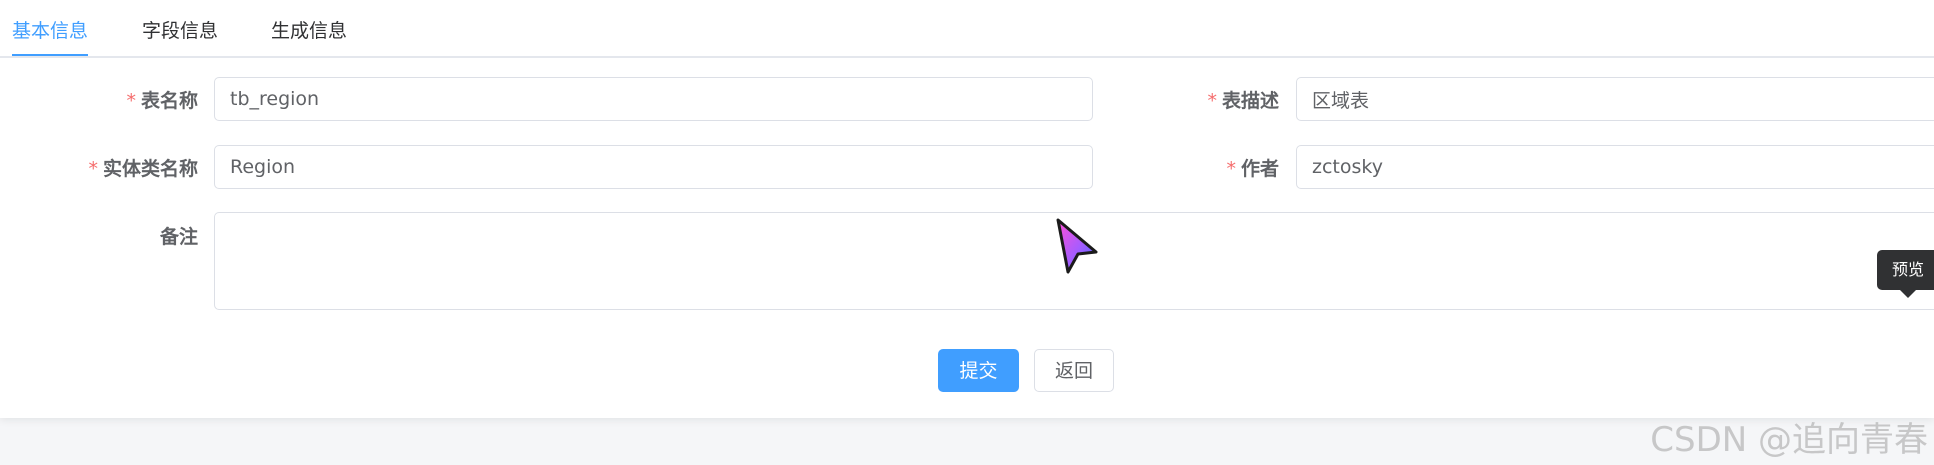 The image size is (1934, 465). What do you see at coordinates (309, 31) in the screenshot?
I see `tab-generate-info: 生成信息` at bounding box center [309, 31].